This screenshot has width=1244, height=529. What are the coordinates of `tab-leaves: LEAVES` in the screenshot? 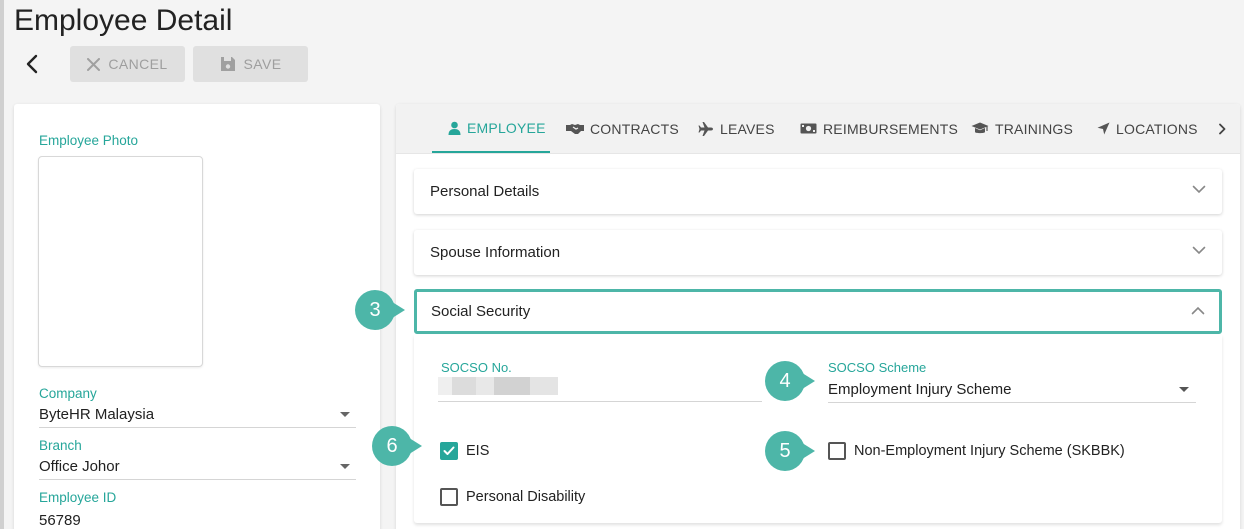 It's located at (736, 128).